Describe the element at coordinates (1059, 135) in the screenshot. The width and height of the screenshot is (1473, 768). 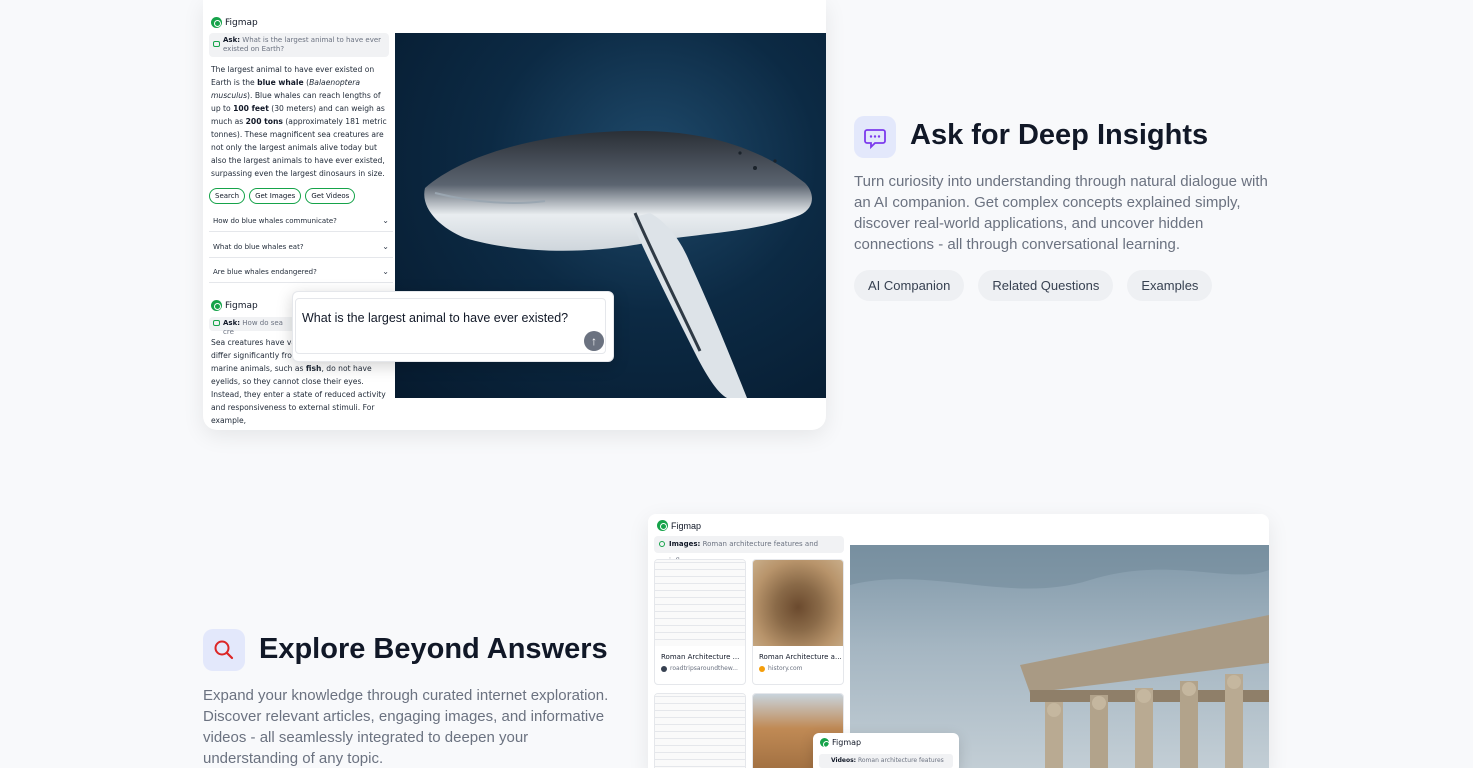
I see `section1-title: Ask for Deep Insights` at that location.